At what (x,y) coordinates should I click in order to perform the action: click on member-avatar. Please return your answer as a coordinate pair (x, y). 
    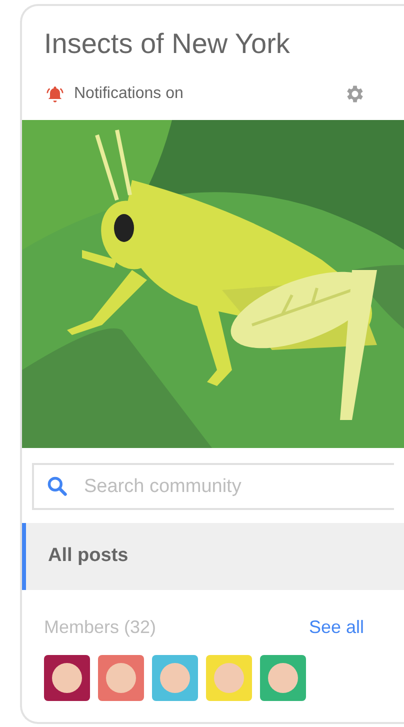
    Looking at the image, I should click on (67, 678).